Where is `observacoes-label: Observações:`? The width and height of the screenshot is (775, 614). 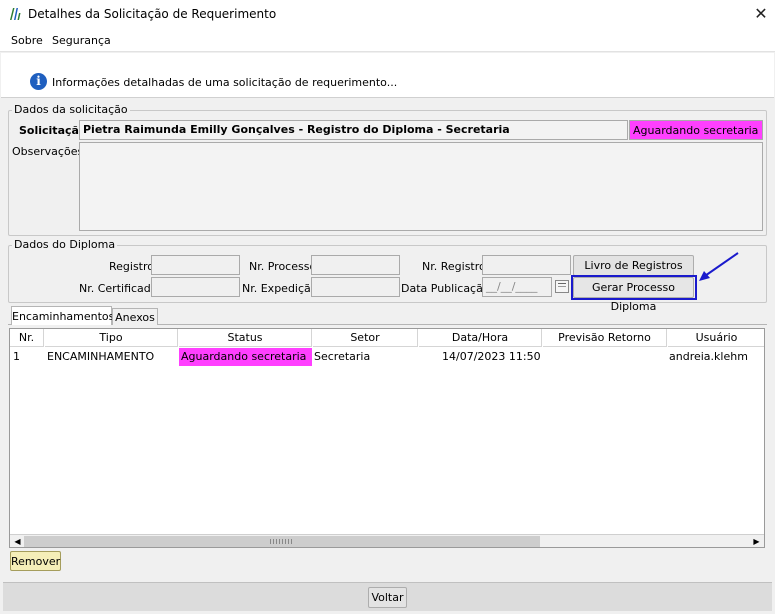 observacoes-label: Observações: is located at coordinates (49, 151).